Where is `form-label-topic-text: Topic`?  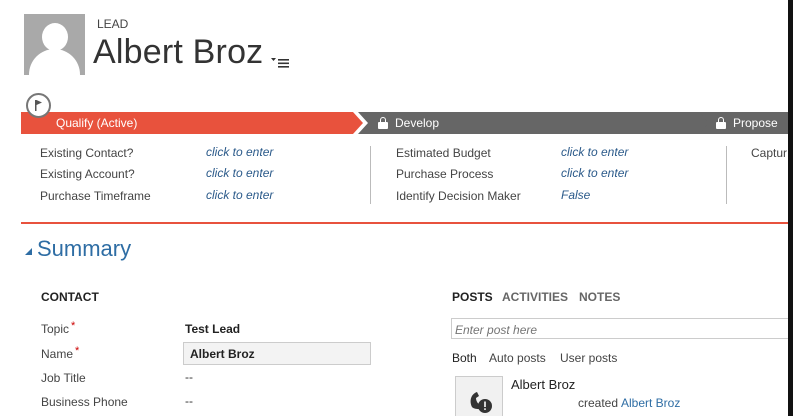 form-label-topic-text: Topic is located at coordinates (55, 329).